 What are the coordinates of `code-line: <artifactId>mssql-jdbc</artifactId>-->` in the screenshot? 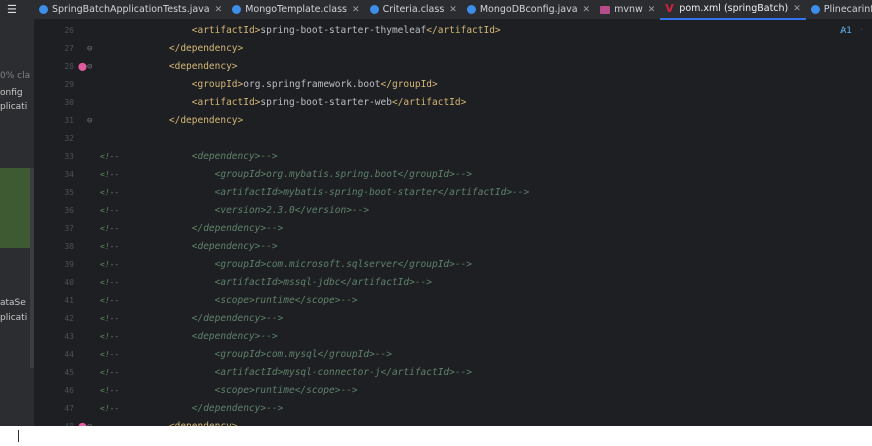 It's located at (289, 283).